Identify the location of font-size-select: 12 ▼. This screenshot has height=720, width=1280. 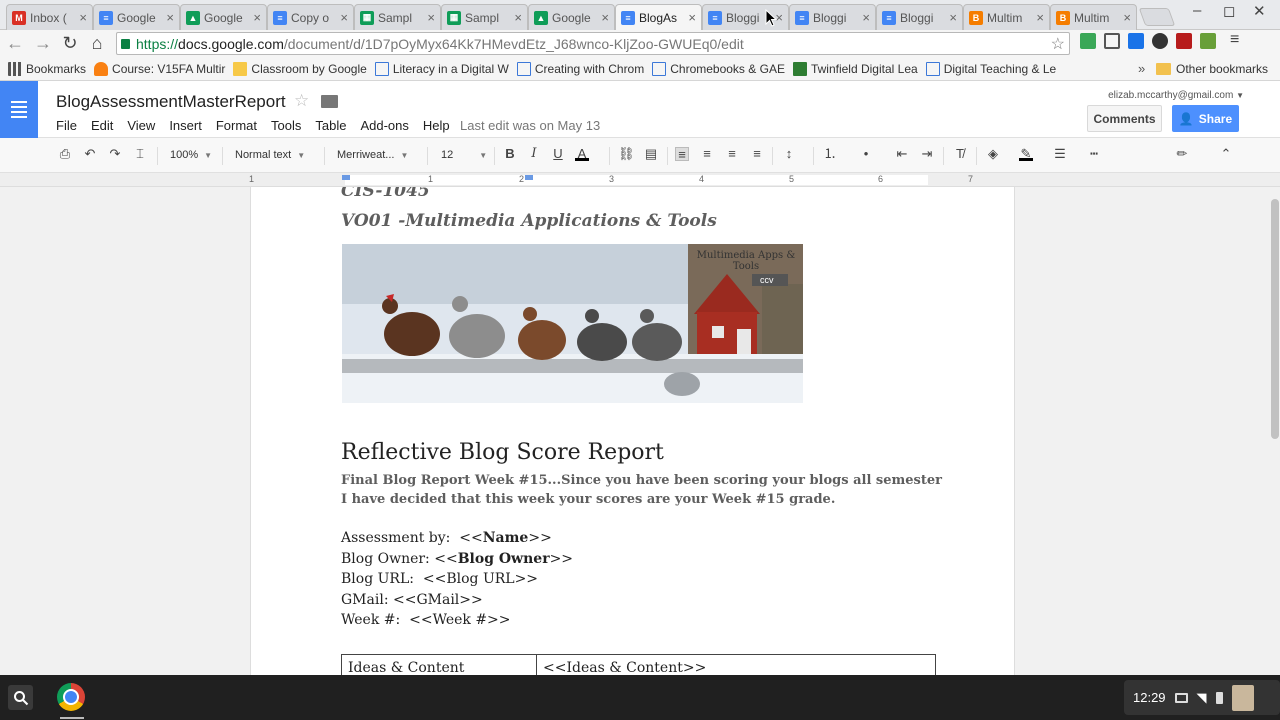
(464, 155).